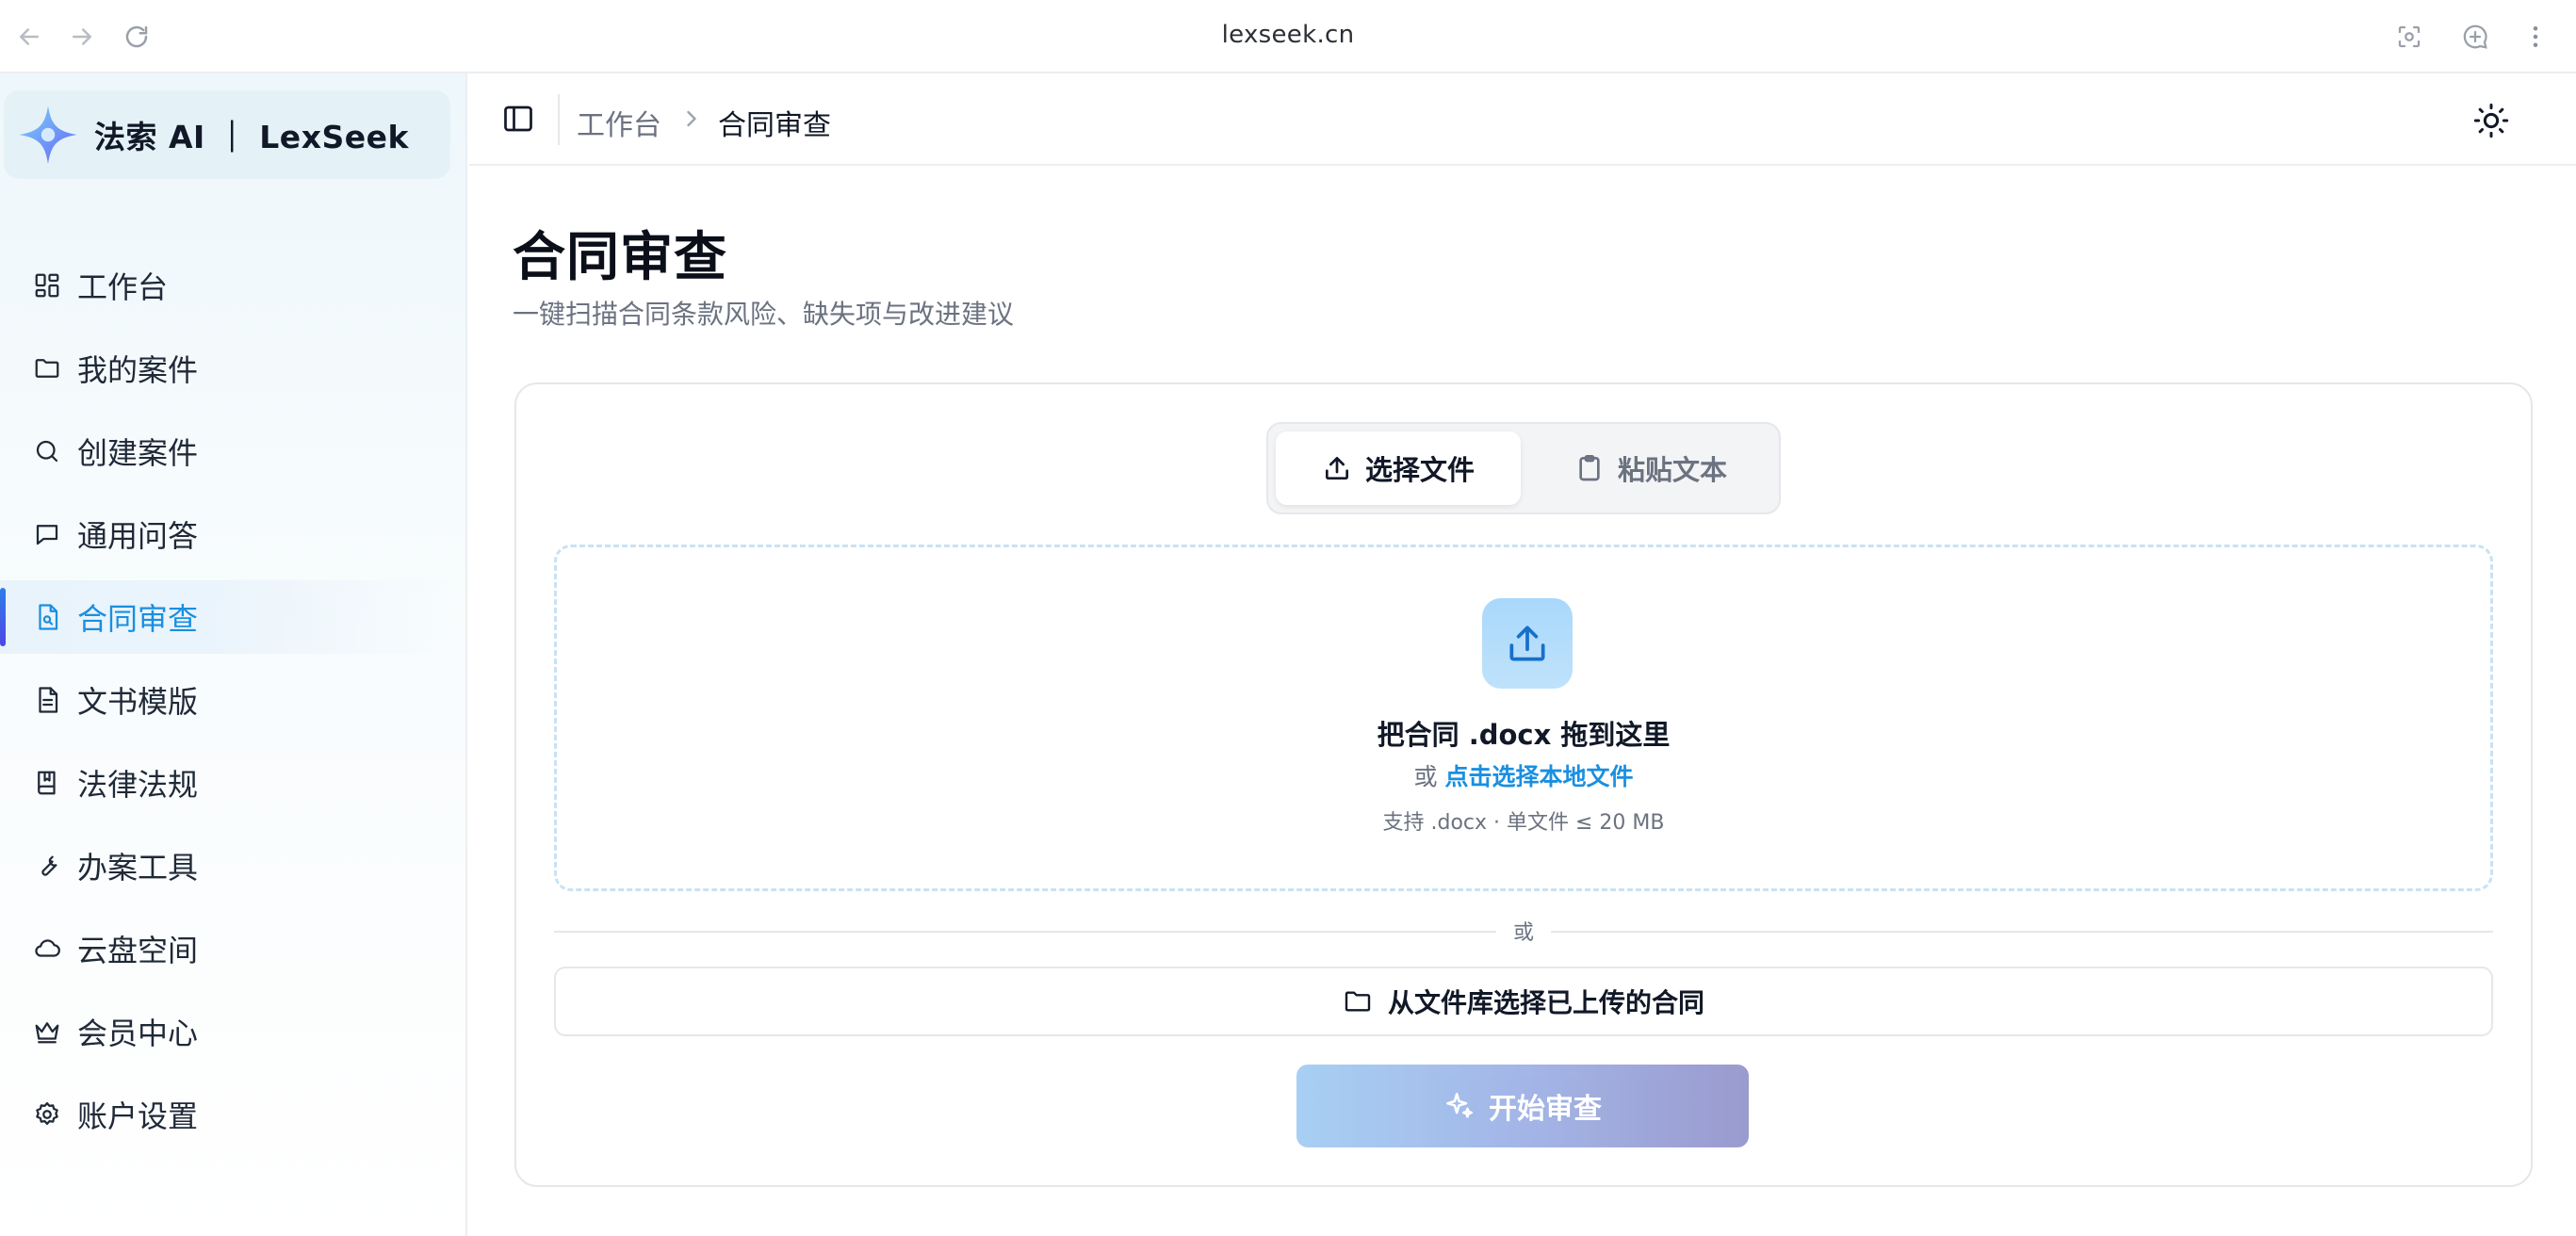  Describe the element at coordinates (138, 702) in the screenshot. I see `sidebar-item-label: 文书模版` at that location.